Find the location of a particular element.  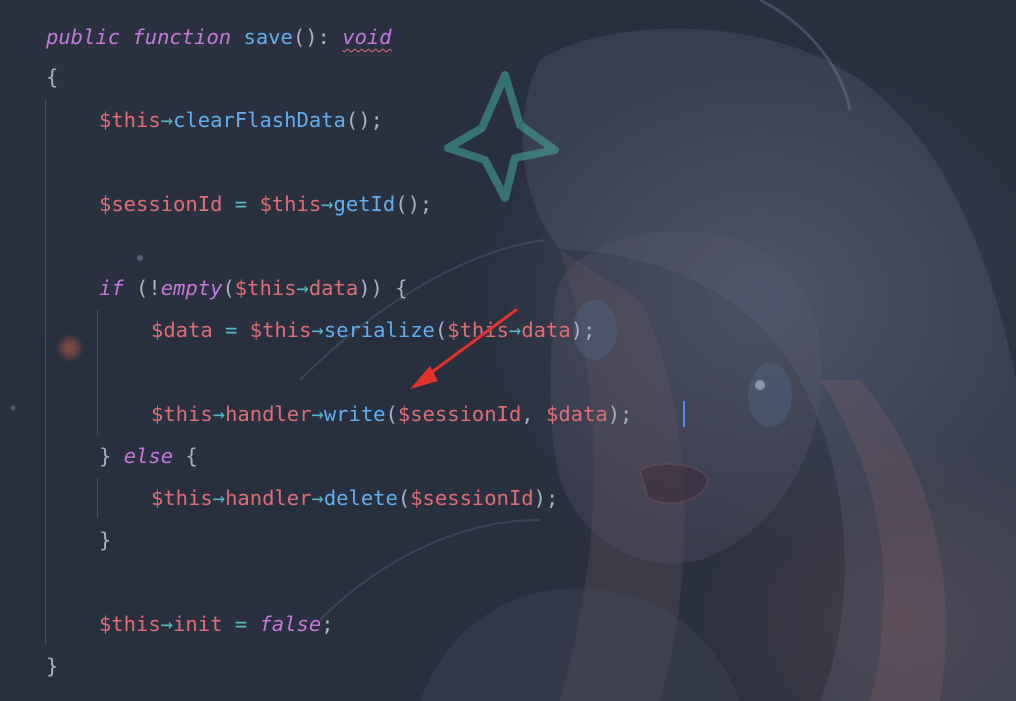

keyword-token: public is located at coordinates (83, 37).